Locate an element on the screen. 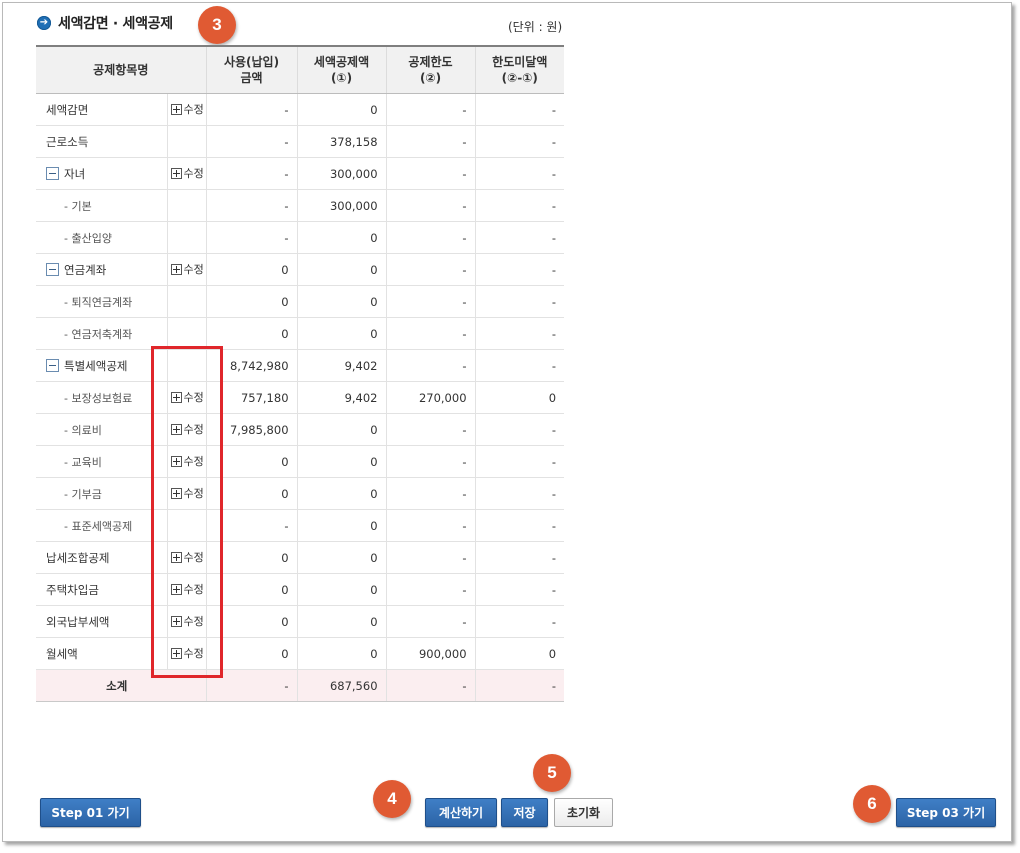 The height and width of the screenshot is (853, 1020). row-label-cell: - 표준세액공제 is located at coordinates (101, 525).